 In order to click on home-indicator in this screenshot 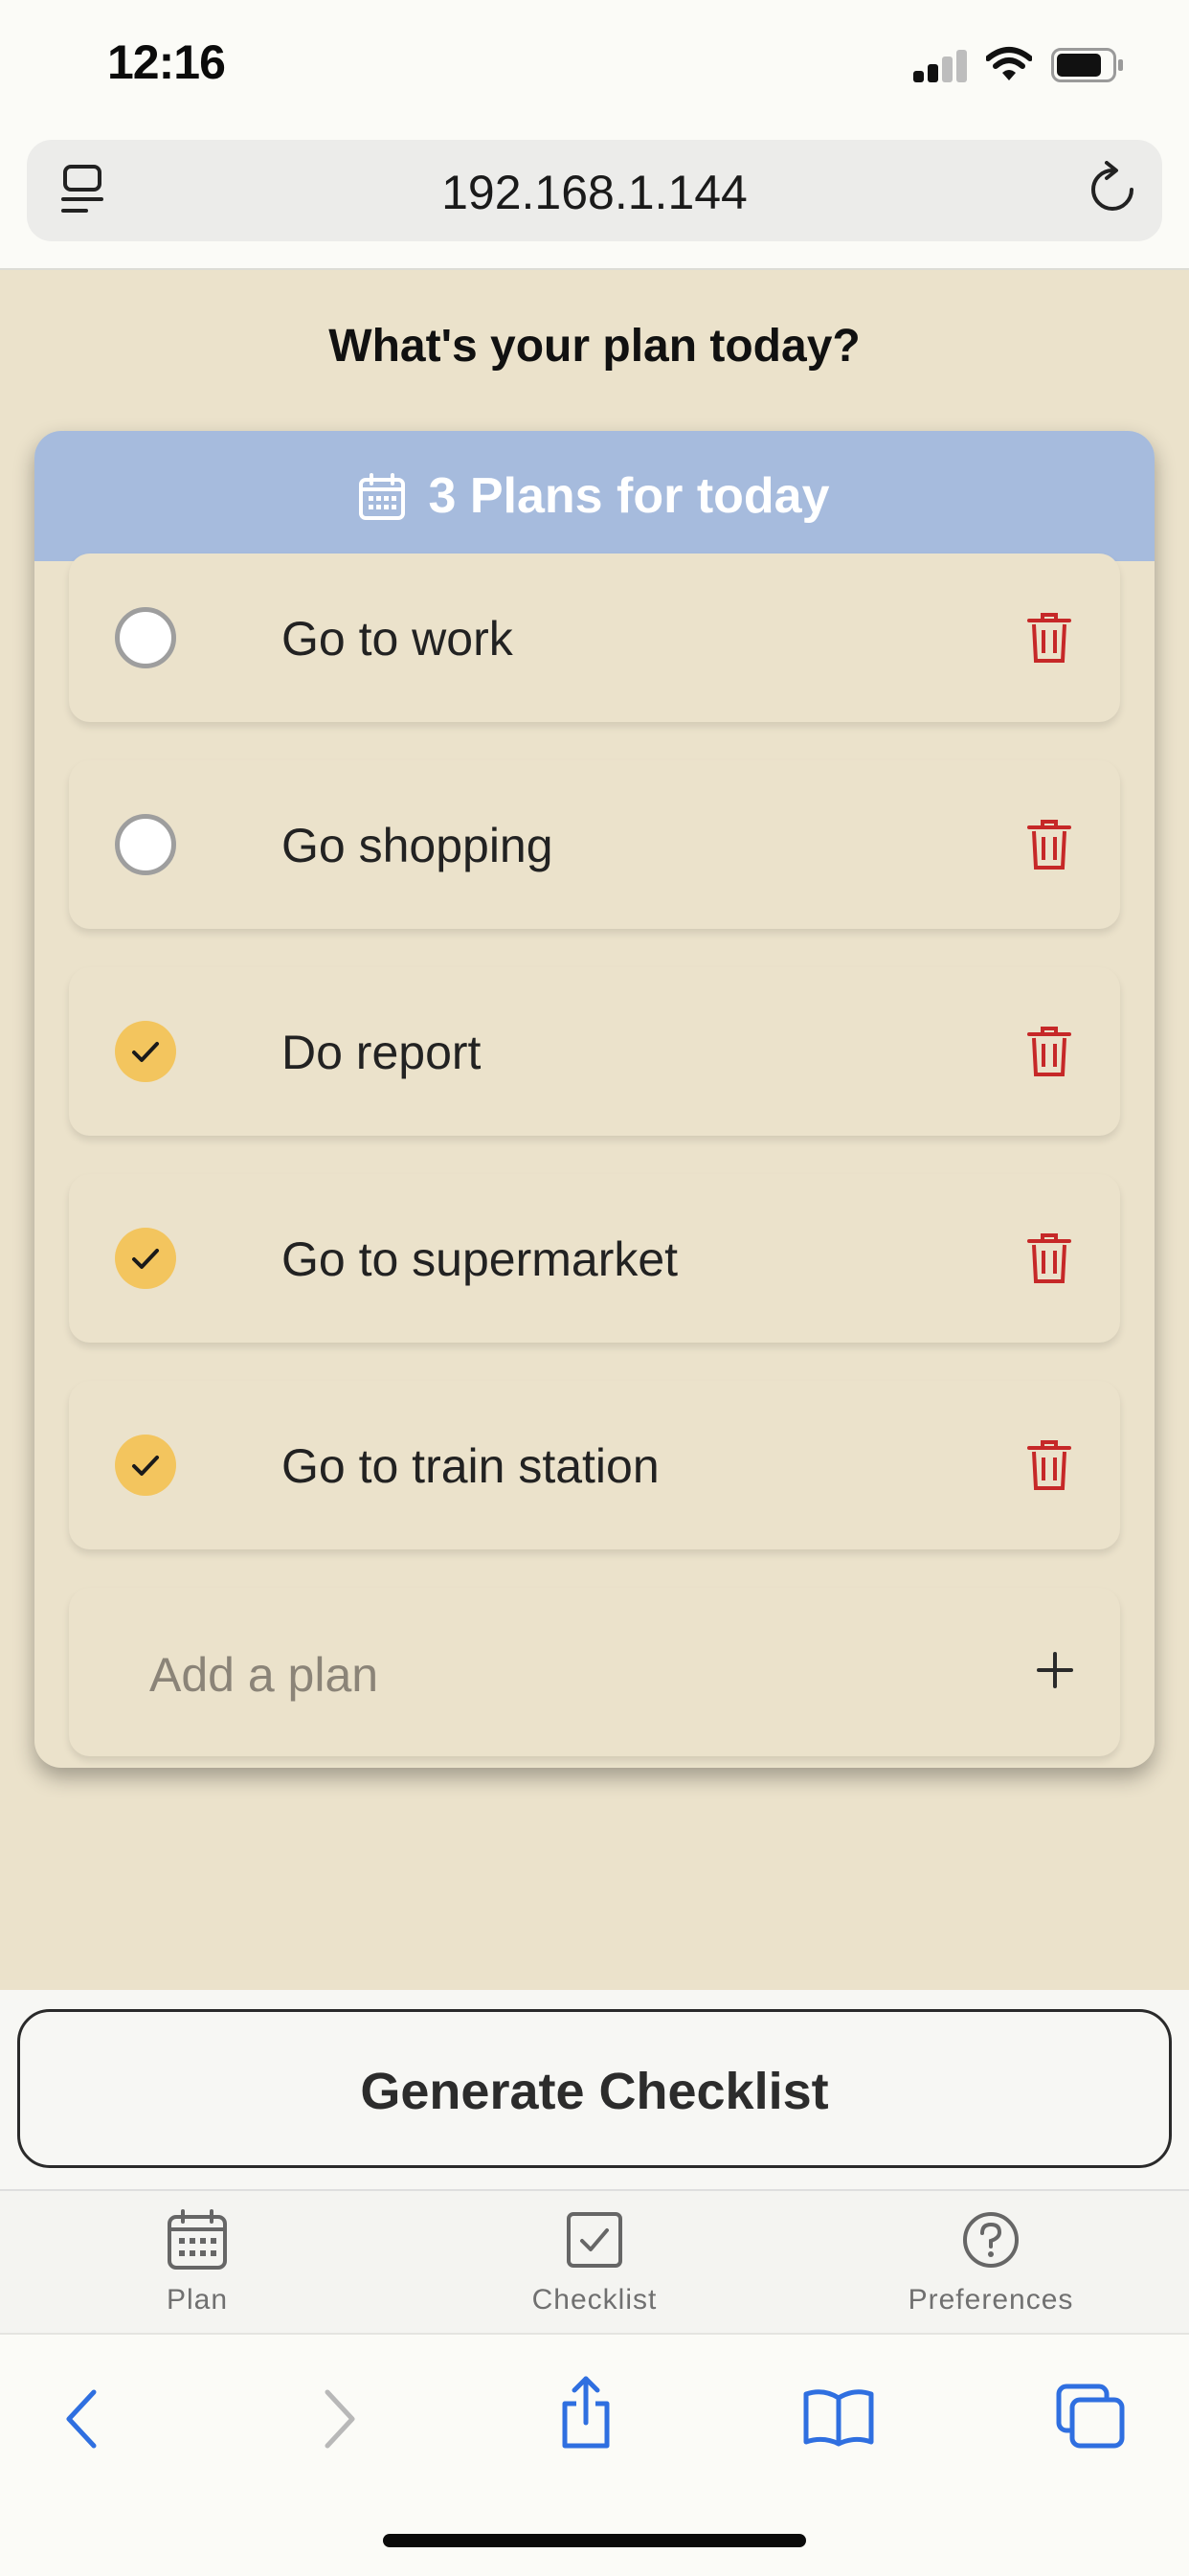, I will do `click(594, 2540)`.